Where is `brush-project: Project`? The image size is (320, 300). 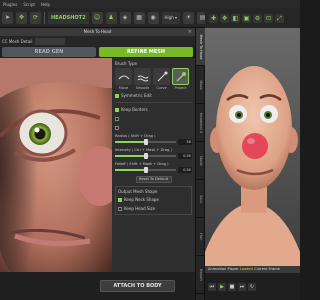
brush-project: Project is located at coordinates (180, 79).